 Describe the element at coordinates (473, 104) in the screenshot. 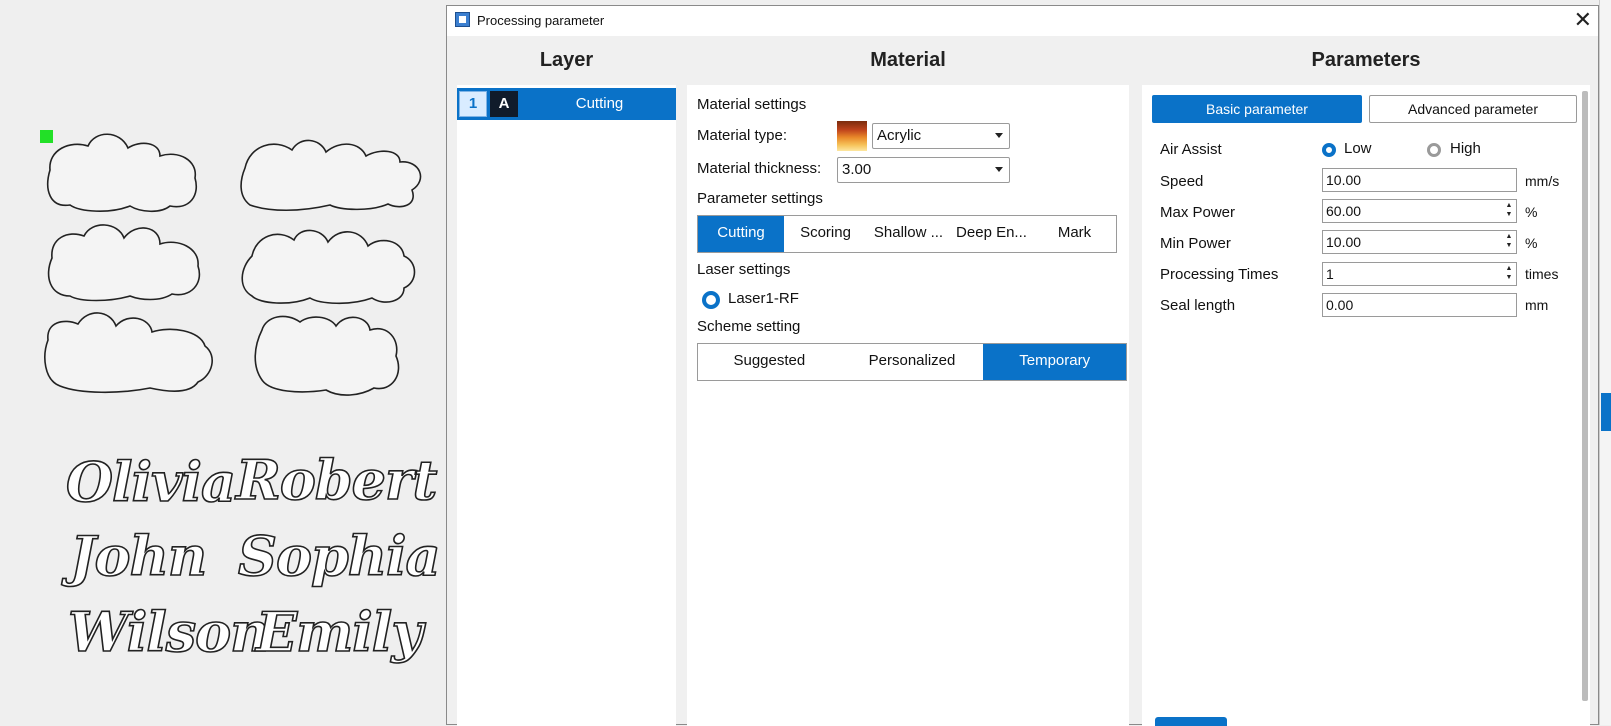

I see `layer-number: 1` at that location.